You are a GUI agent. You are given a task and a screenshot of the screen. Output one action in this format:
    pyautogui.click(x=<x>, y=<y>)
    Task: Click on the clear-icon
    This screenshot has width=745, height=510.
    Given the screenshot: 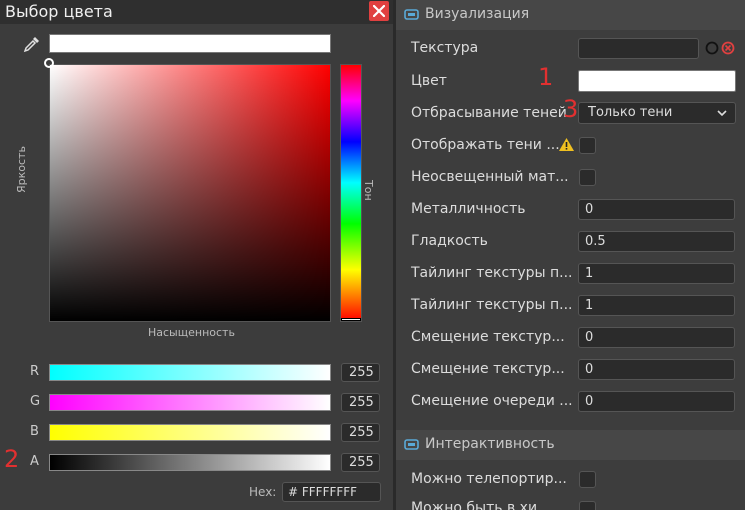 What is the action you would take?
    pyautogui.click(x=728, y=48)
    